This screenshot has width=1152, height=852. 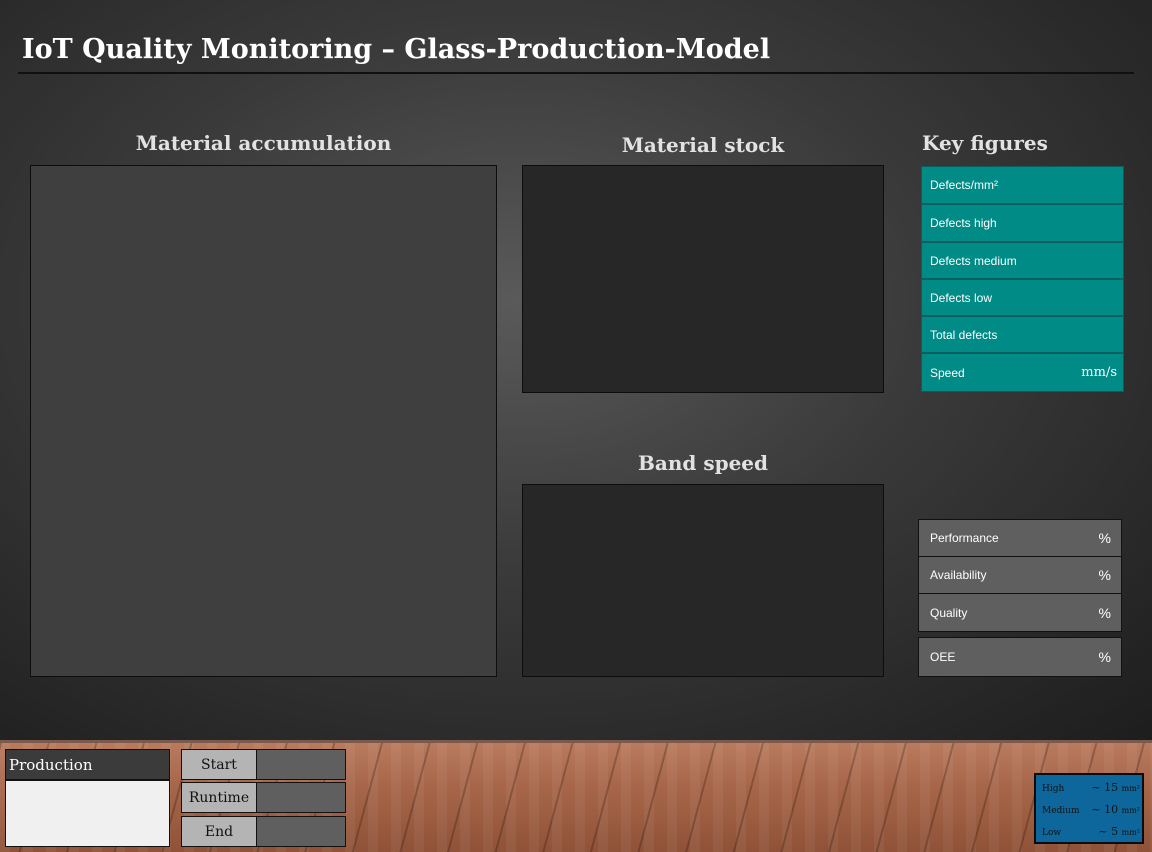 What do you see at coordinates (1099, 372) in the screenshot?
I see `kf-unit: mm/s` at bounding box center [1099, 372].